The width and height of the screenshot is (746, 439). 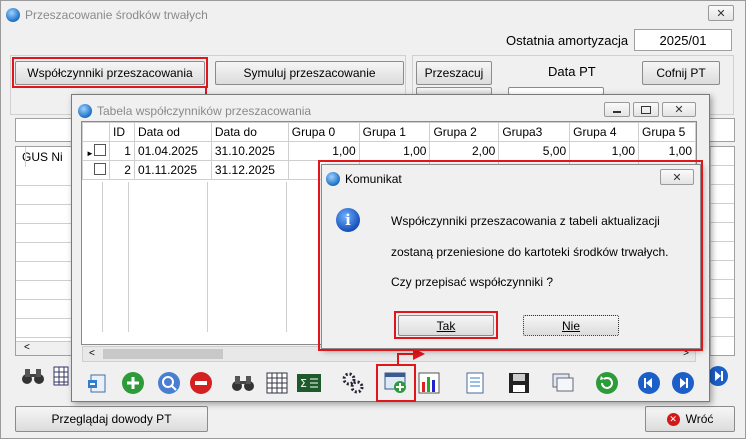 I want to click on minimize-icon, so click(x=617, y=111).